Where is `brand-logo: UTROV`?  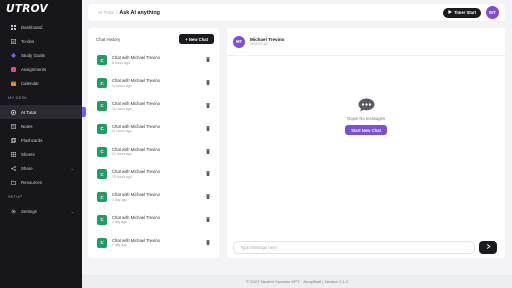
brand-logo: UTROV is located at coordinates (41, 9).